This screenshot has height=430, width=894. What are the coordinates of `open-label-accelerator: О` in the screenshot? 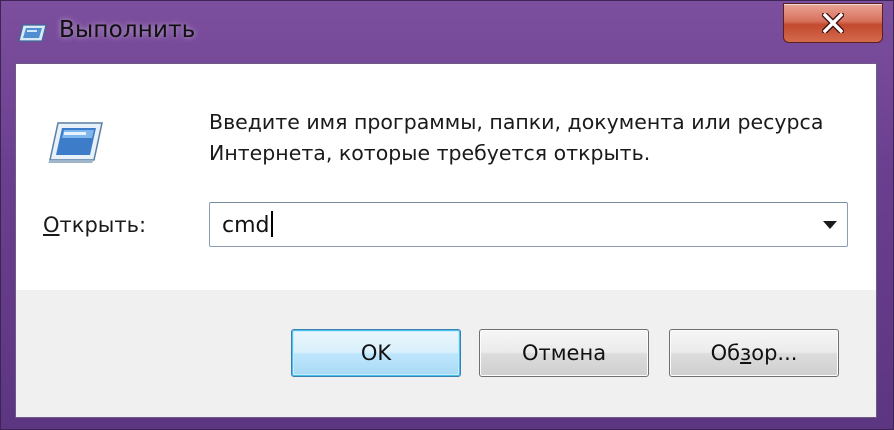 It's located at (51, 225).